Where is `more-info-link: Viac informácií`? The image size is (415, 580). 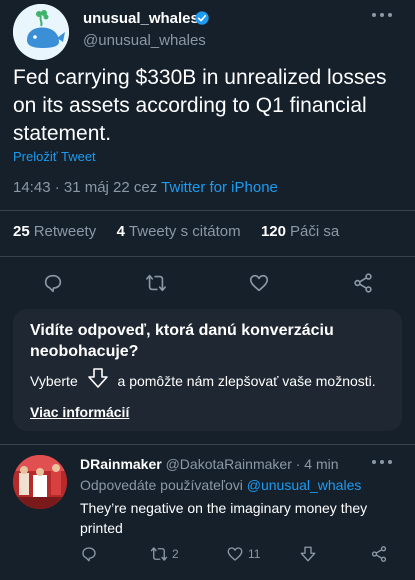 more-info-link: Viac informácií is located at coordinates (79, 412).